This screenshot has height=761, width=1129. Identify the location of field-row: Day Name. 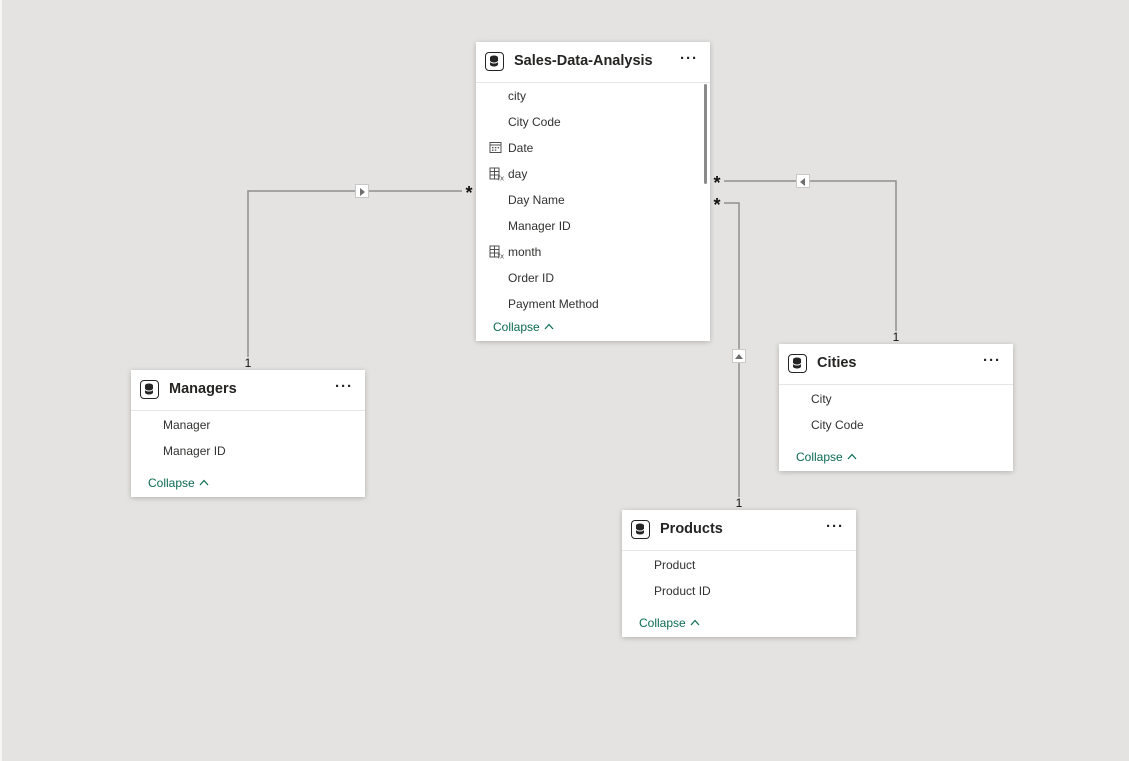
(589, 200).